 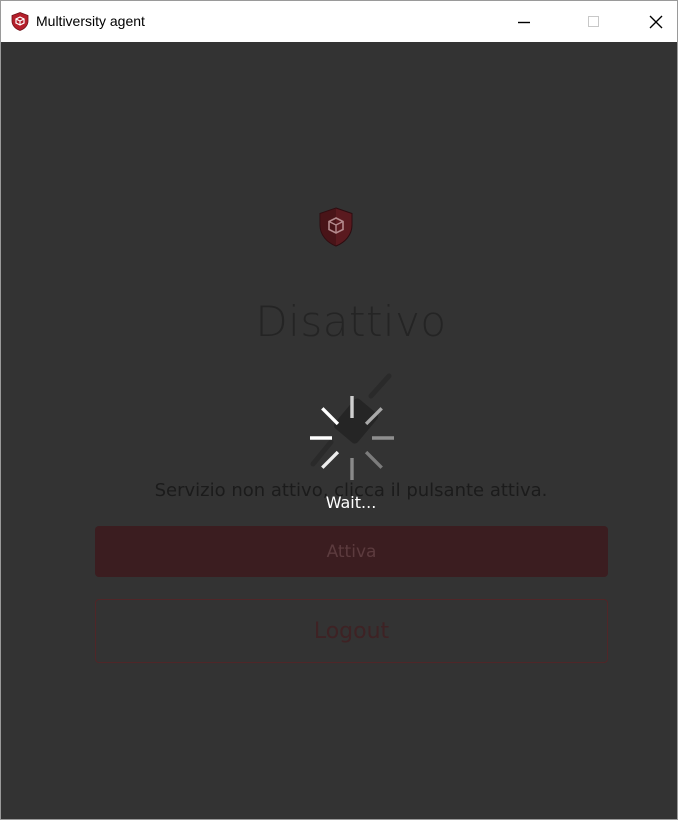 I want to click on close-icon, so click(x=656, y=21).